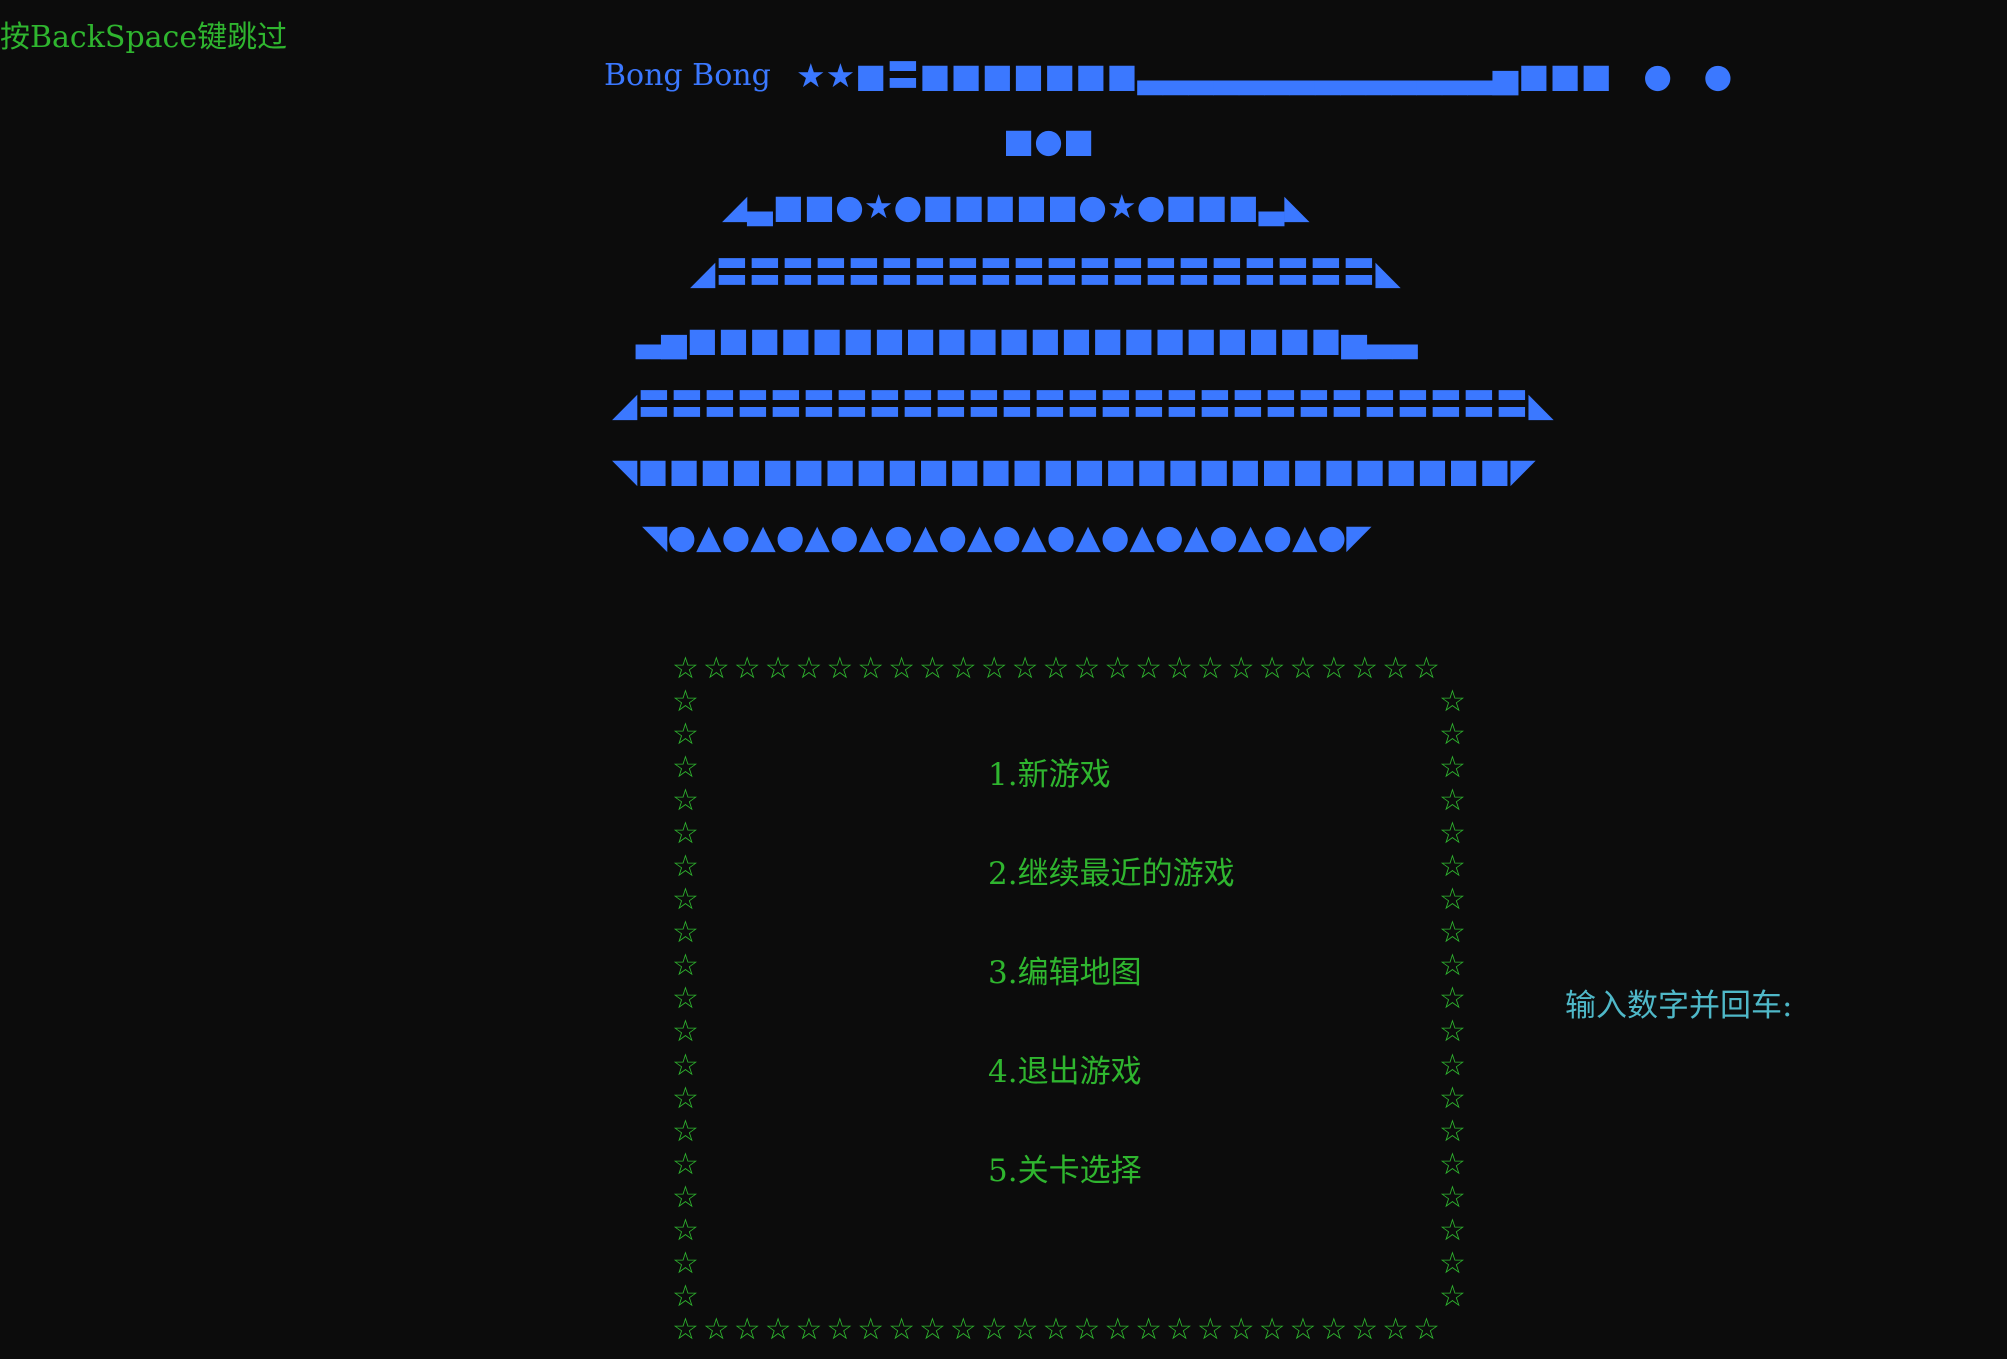  What do you see at coordinates (1049, 140) in the screenshot?
I see `ship-row-2: ■●■` at bounding box center [1049, 140].